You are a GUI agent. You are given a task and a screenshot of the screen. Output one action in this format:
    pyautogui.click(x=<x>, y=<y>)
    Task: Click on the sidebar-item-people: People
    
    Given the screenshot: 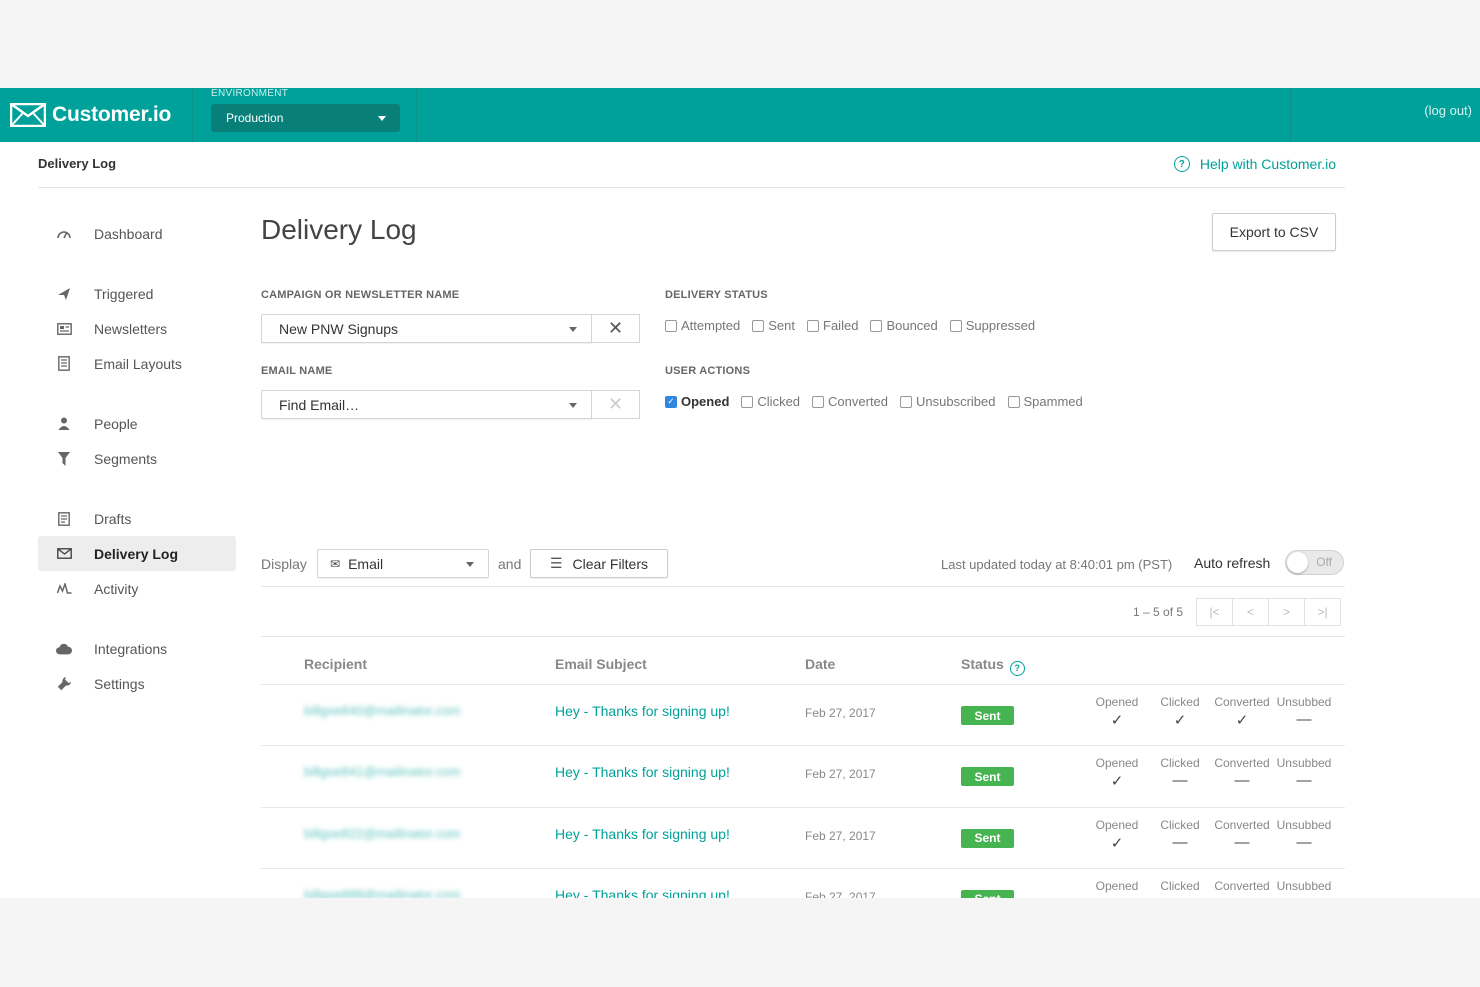 What is the action you would take?
    pyautogui.click(x=137, y=423)
    